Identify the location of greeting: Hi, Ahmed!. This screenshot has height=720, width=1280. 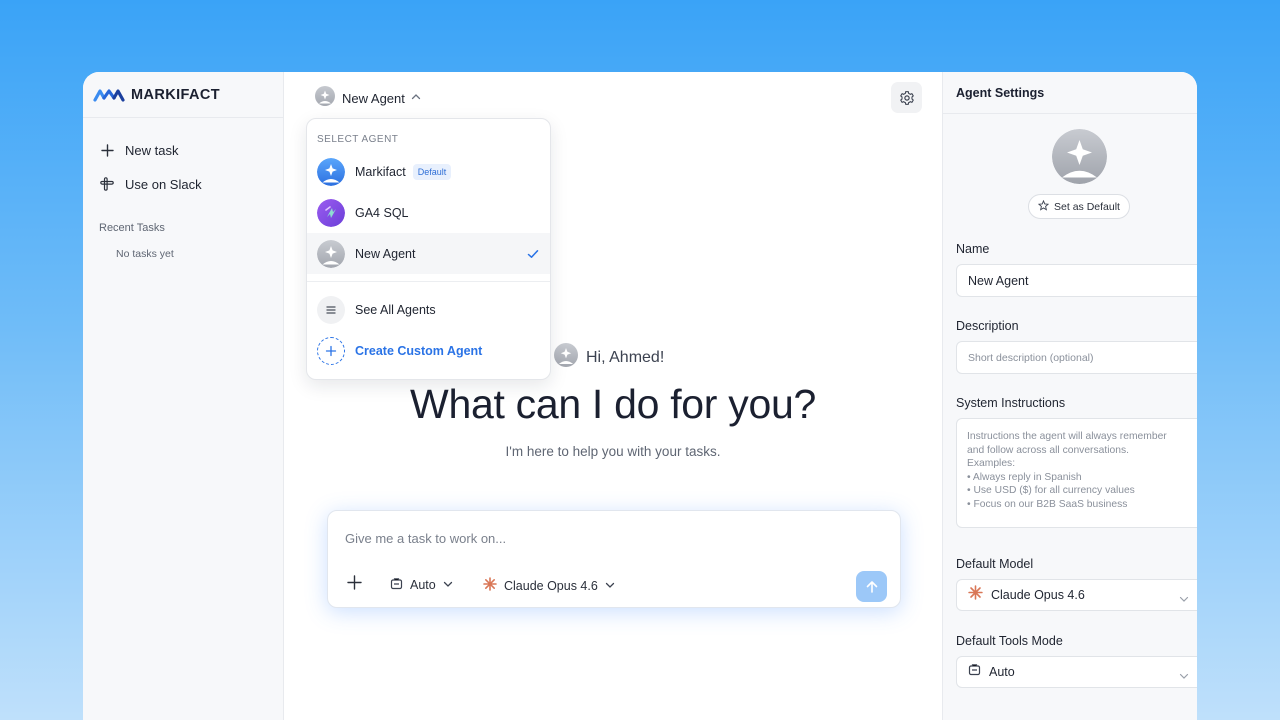
(609, 357).